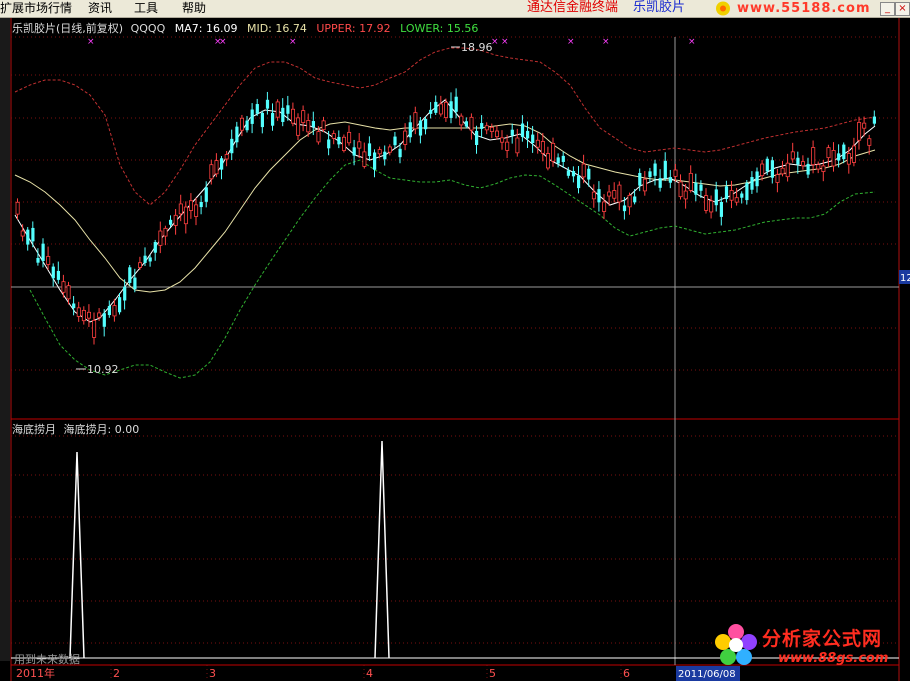 The height and width of the screenshot is (681, 910). What do you see at coordinates (707, 674) in the screenshot?
I see `x-axis-cursor-date: 2011/06/08` at bounding box center [707, 674].